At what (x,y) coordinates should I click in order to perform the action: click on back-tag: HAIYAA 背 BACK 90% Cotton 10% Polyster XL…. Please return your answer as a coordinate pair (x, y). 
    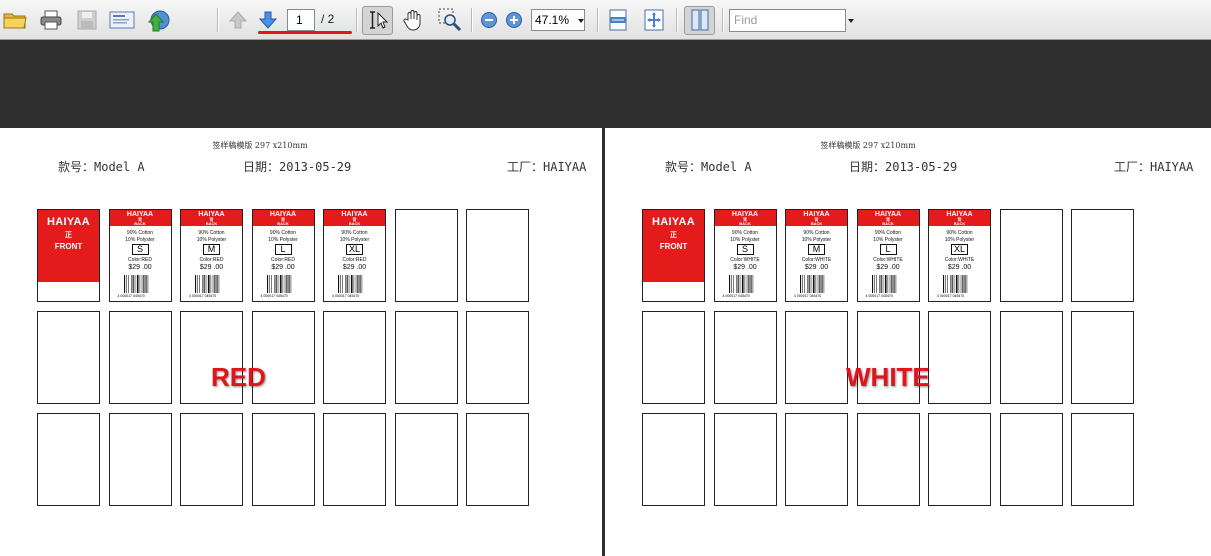
    Looking at the image, I should click on (959, 255).